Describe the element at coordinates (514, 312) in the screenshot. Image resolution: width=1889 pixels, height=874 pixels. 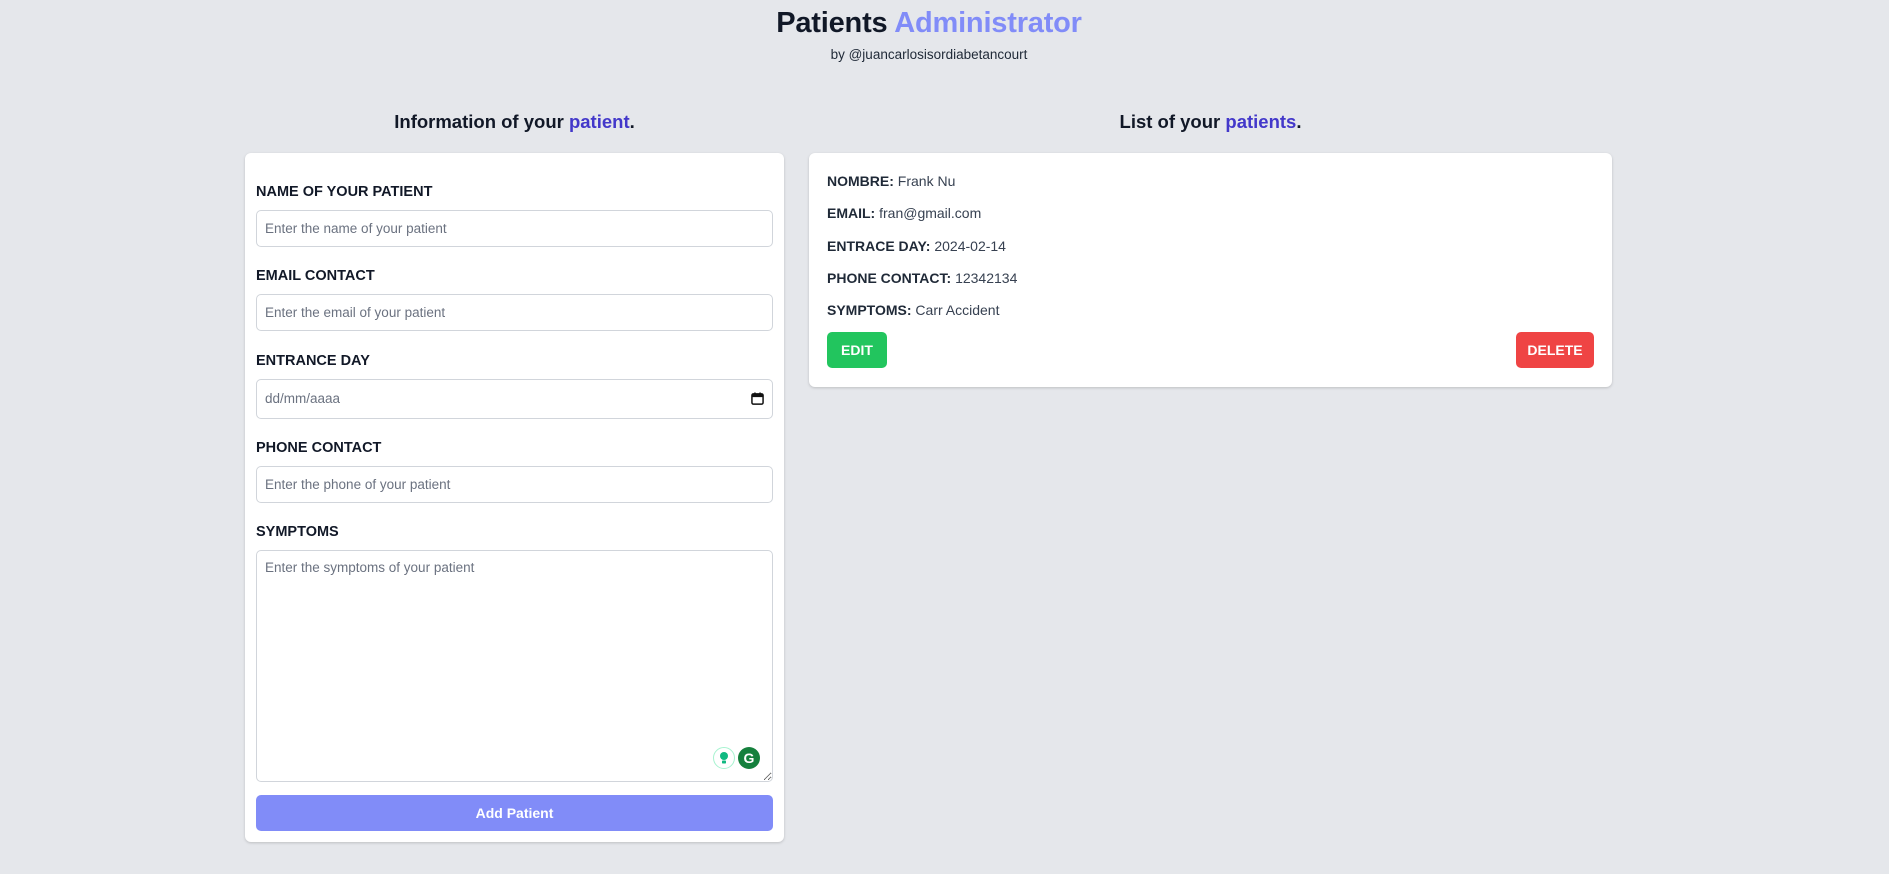
I see `email-input` at that location.